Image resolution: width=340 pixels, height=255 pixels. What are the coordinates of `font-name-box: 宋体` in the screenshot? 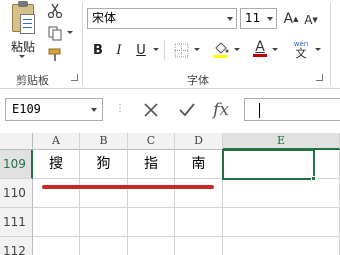 It's located at (162, 18).